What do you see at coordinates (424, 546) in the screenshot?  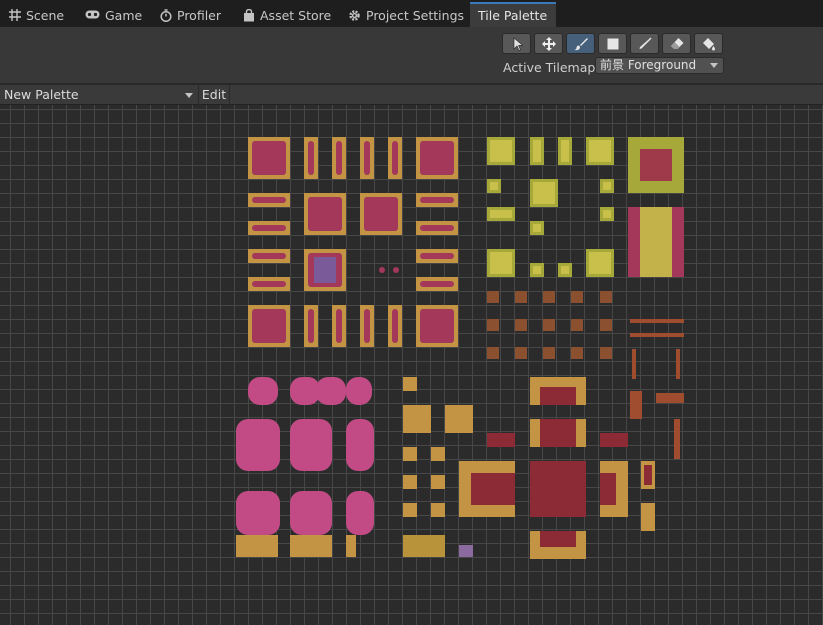 I see `grass-tuft-tile` at bounding box center [424, 546].